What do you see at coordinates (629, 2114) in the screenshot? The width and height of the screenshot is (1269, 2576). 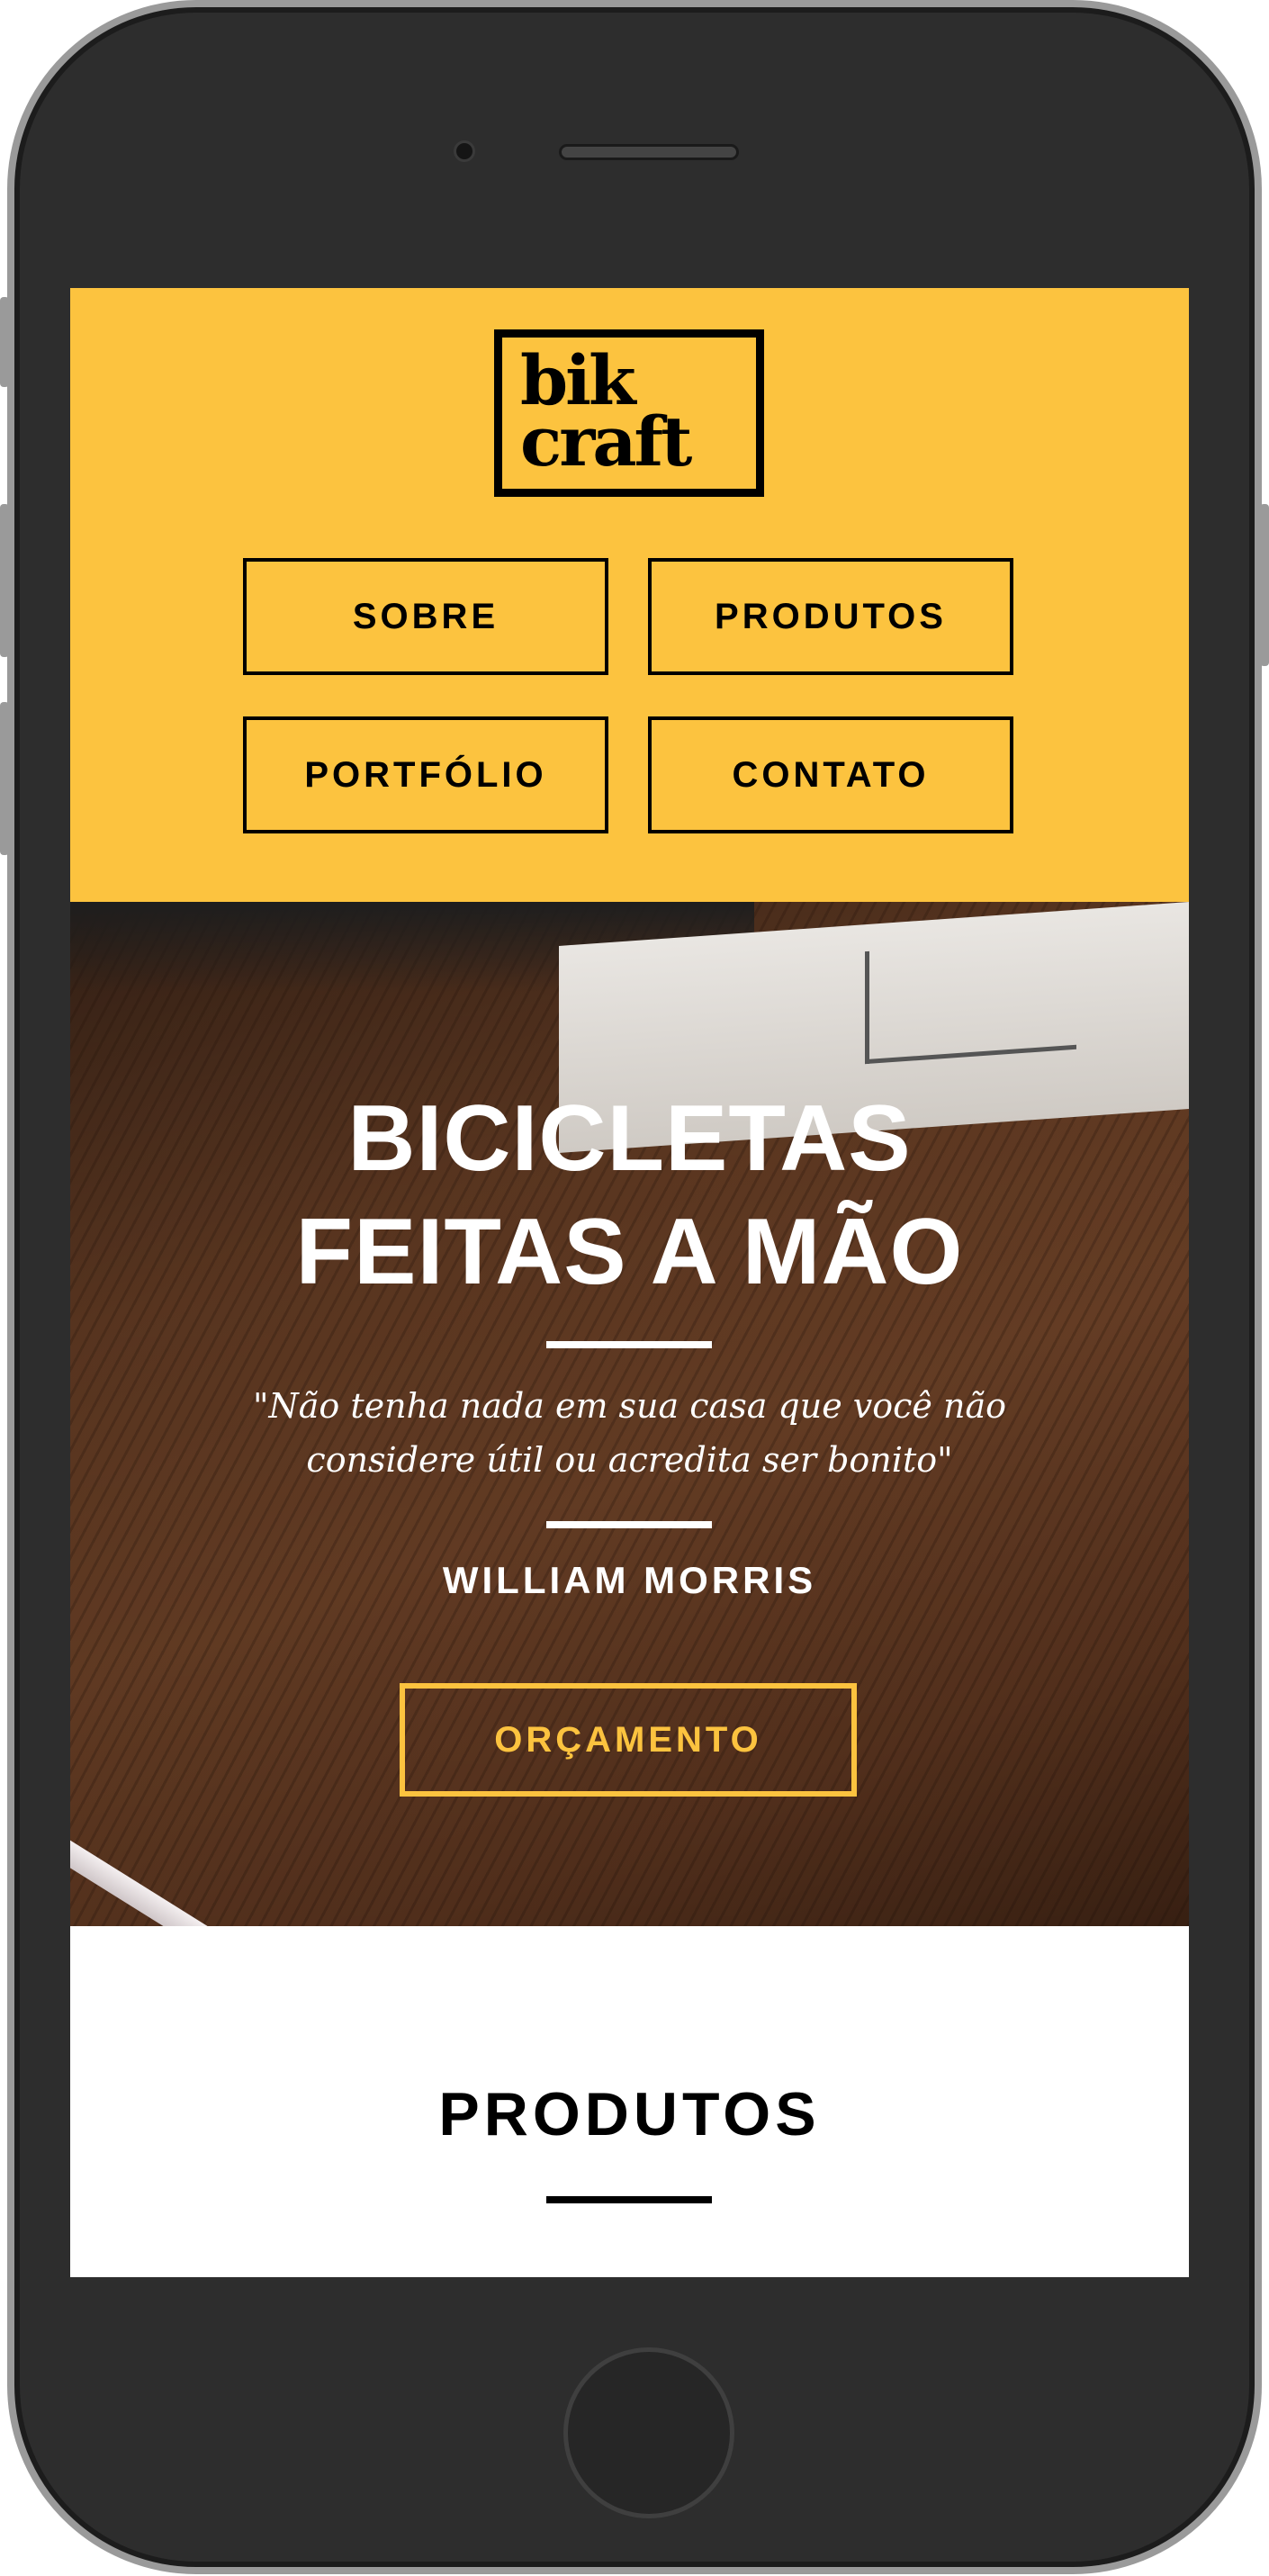 I see `section-title: PRODUTOS` at bounding box center [629, 2114].